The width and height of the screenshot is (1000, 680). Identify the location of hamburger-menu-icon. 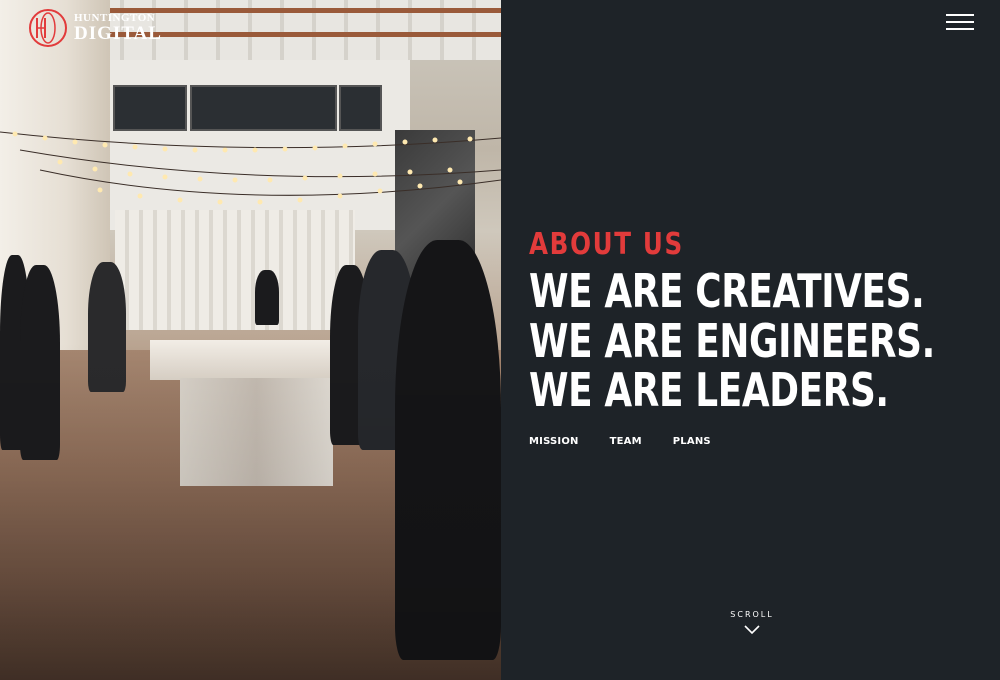
(960, 22).